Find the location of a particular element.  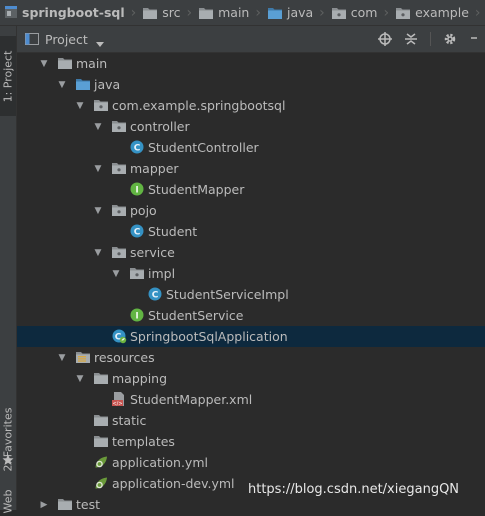

project-view-selector: Project is located at coordinates (64, 39).